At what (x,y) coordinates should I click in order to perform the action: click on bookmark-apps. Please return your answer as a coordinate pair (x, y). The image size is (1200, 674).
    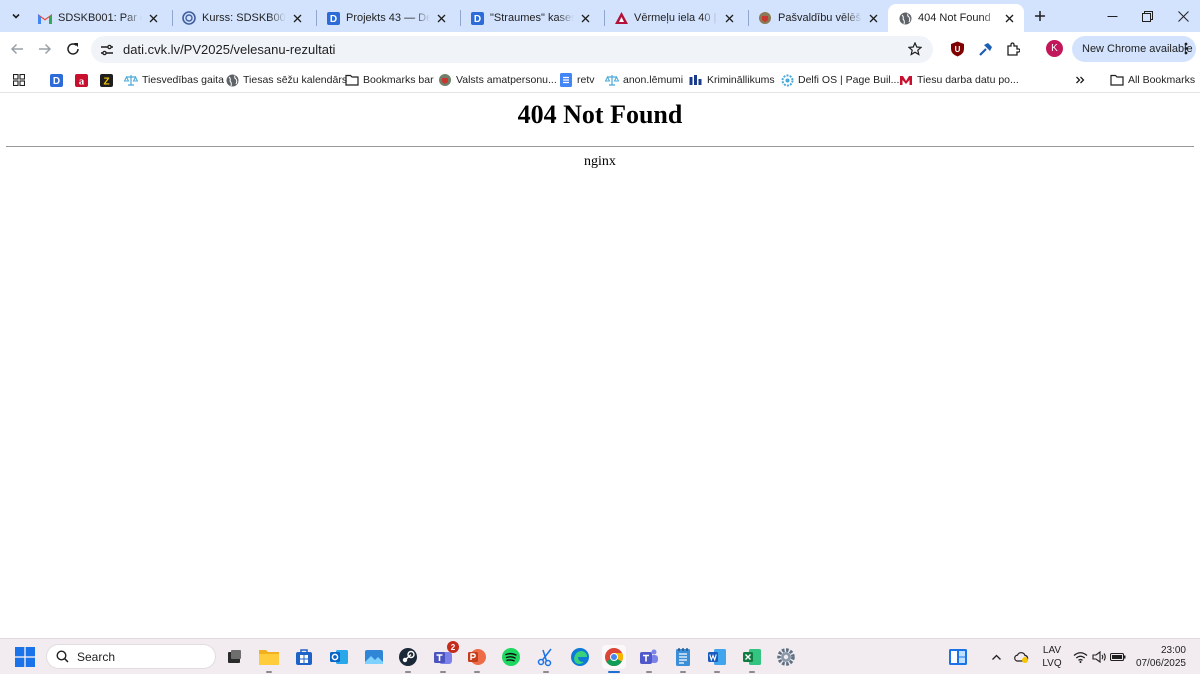
    Looking at the image, I should click on (19, 80).